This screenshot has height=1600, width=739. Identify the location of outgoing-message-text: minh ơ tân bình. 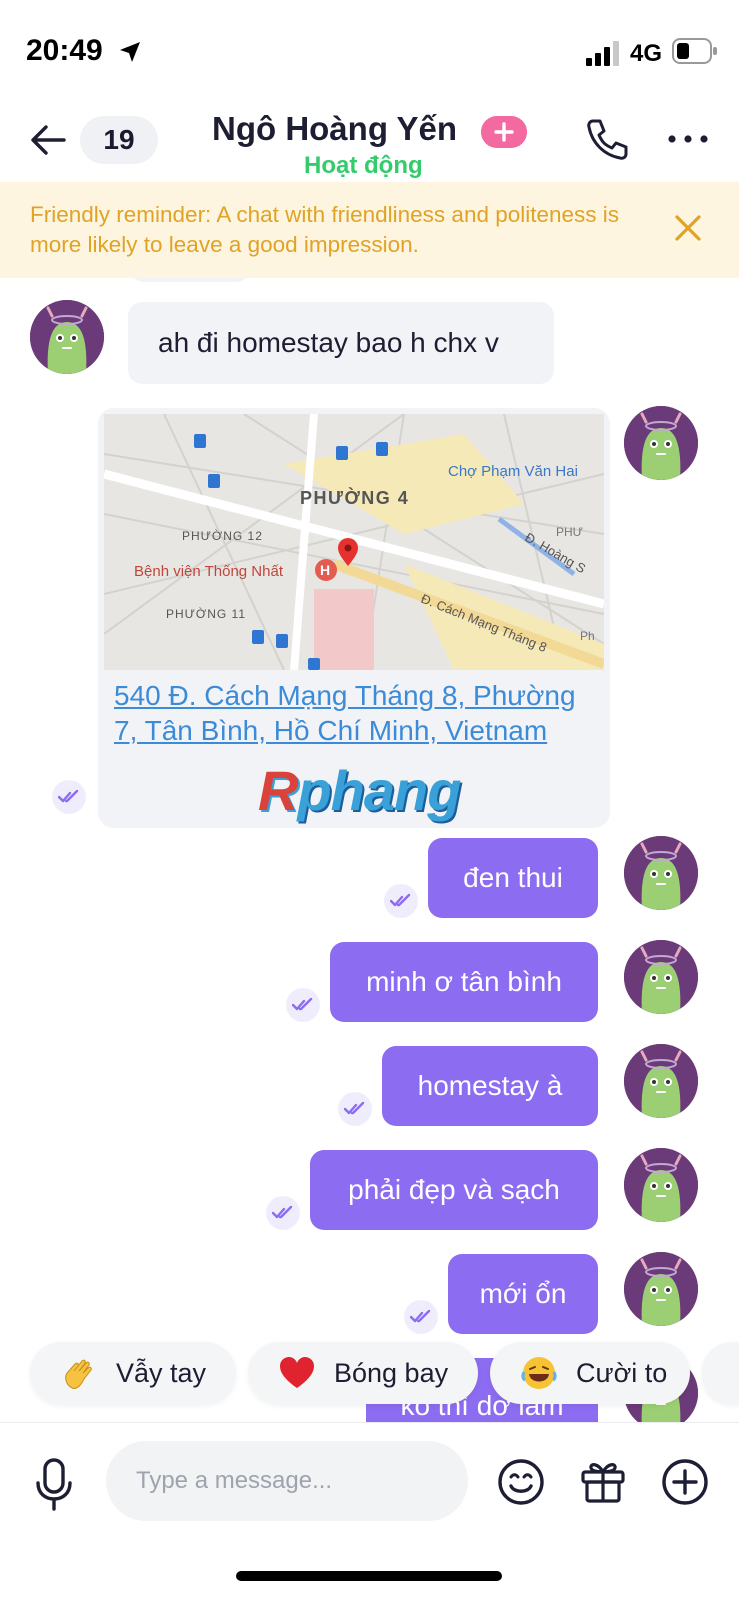
(464, 981).